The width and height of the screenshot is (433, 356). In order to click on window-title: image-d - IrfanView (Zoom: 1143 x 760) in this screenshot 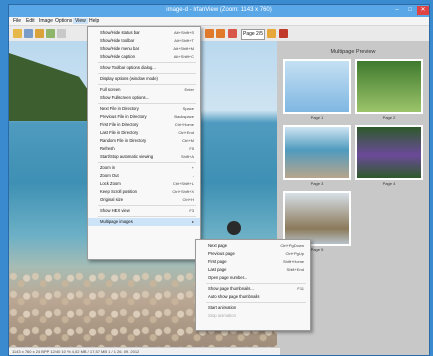, I will do `click(219, 10)`.